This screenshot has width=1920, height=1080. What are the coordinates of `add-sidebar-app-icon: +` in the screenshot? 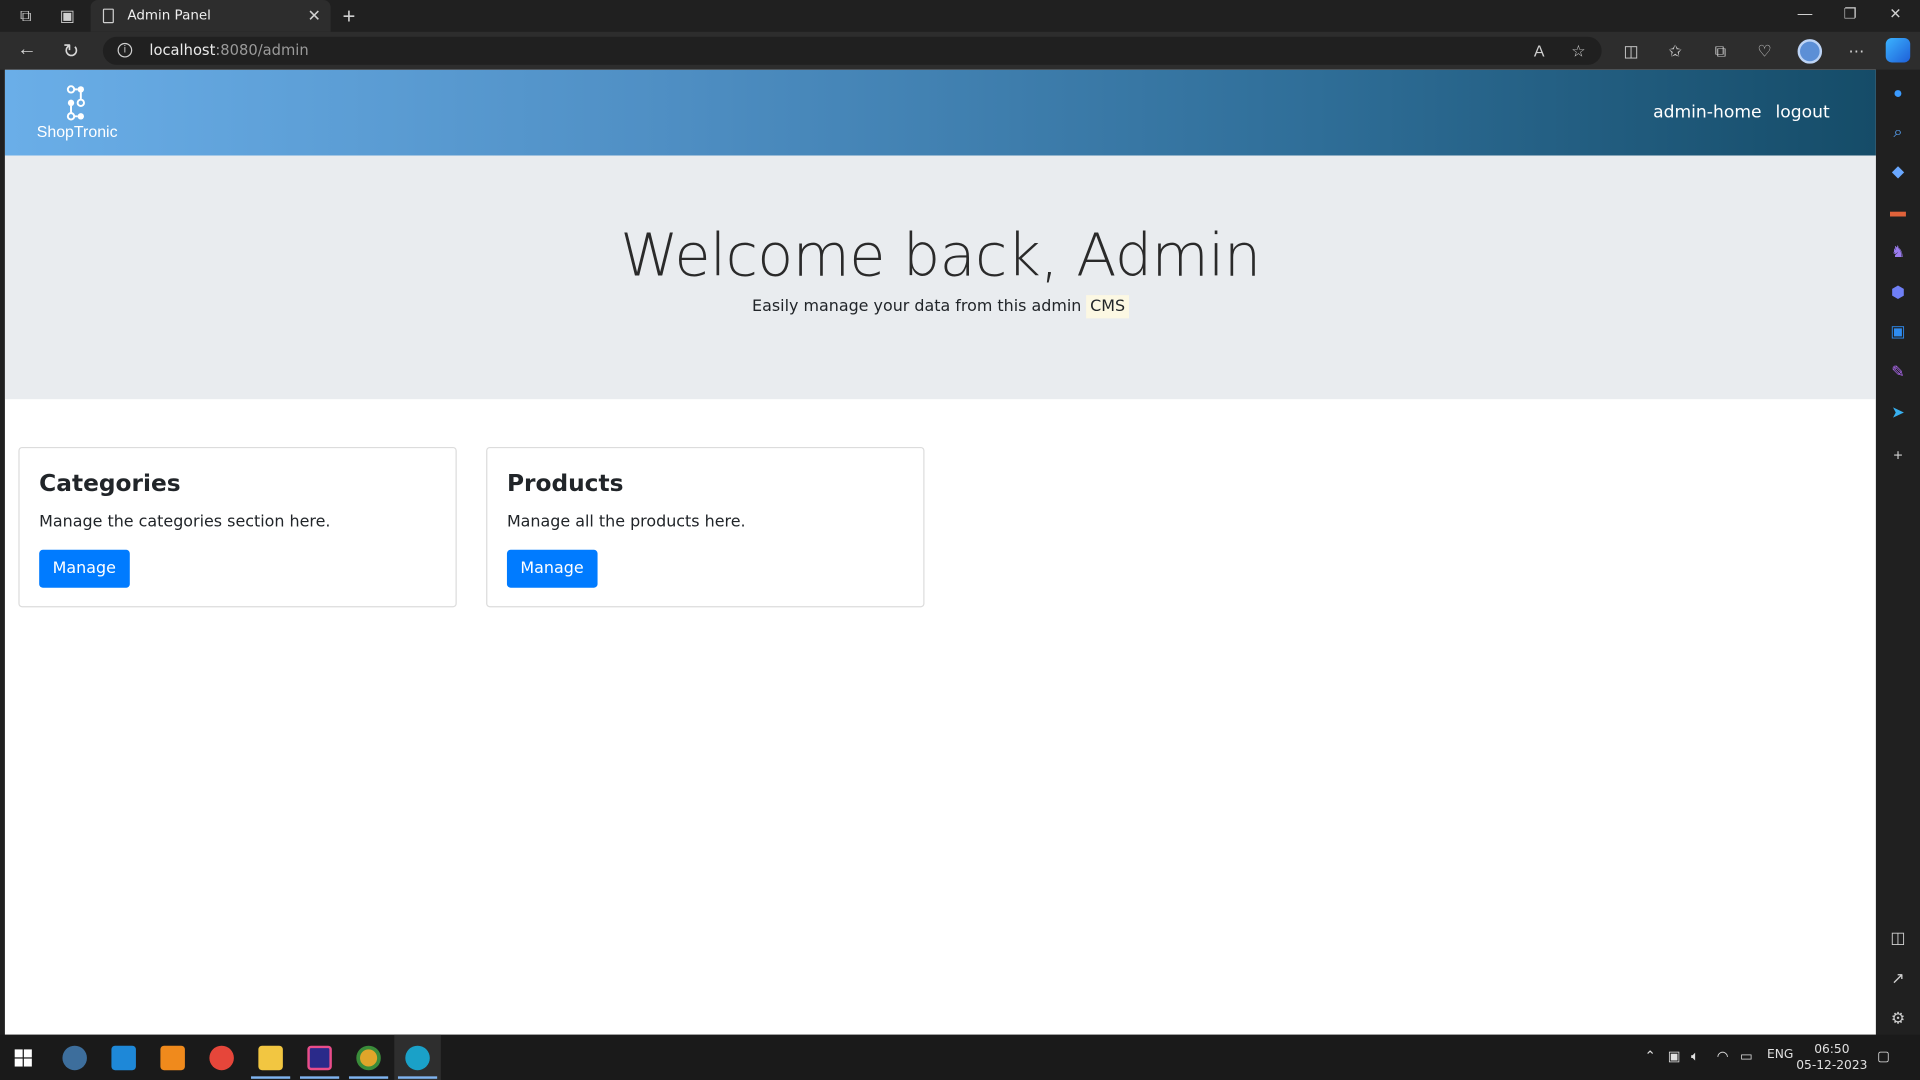 It's located at (1898, 455).